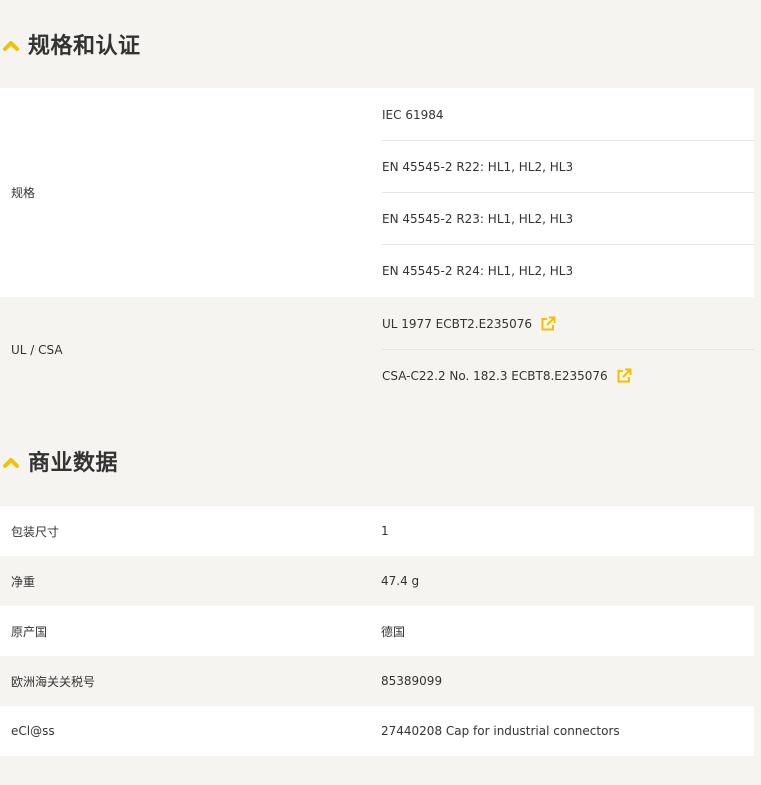 This screenshot has height=785, width=761. Describe the element at coordinates (500, 731) in the screenshot. I see `row-value: 27440208 Cap for industrial connectors` at that location.